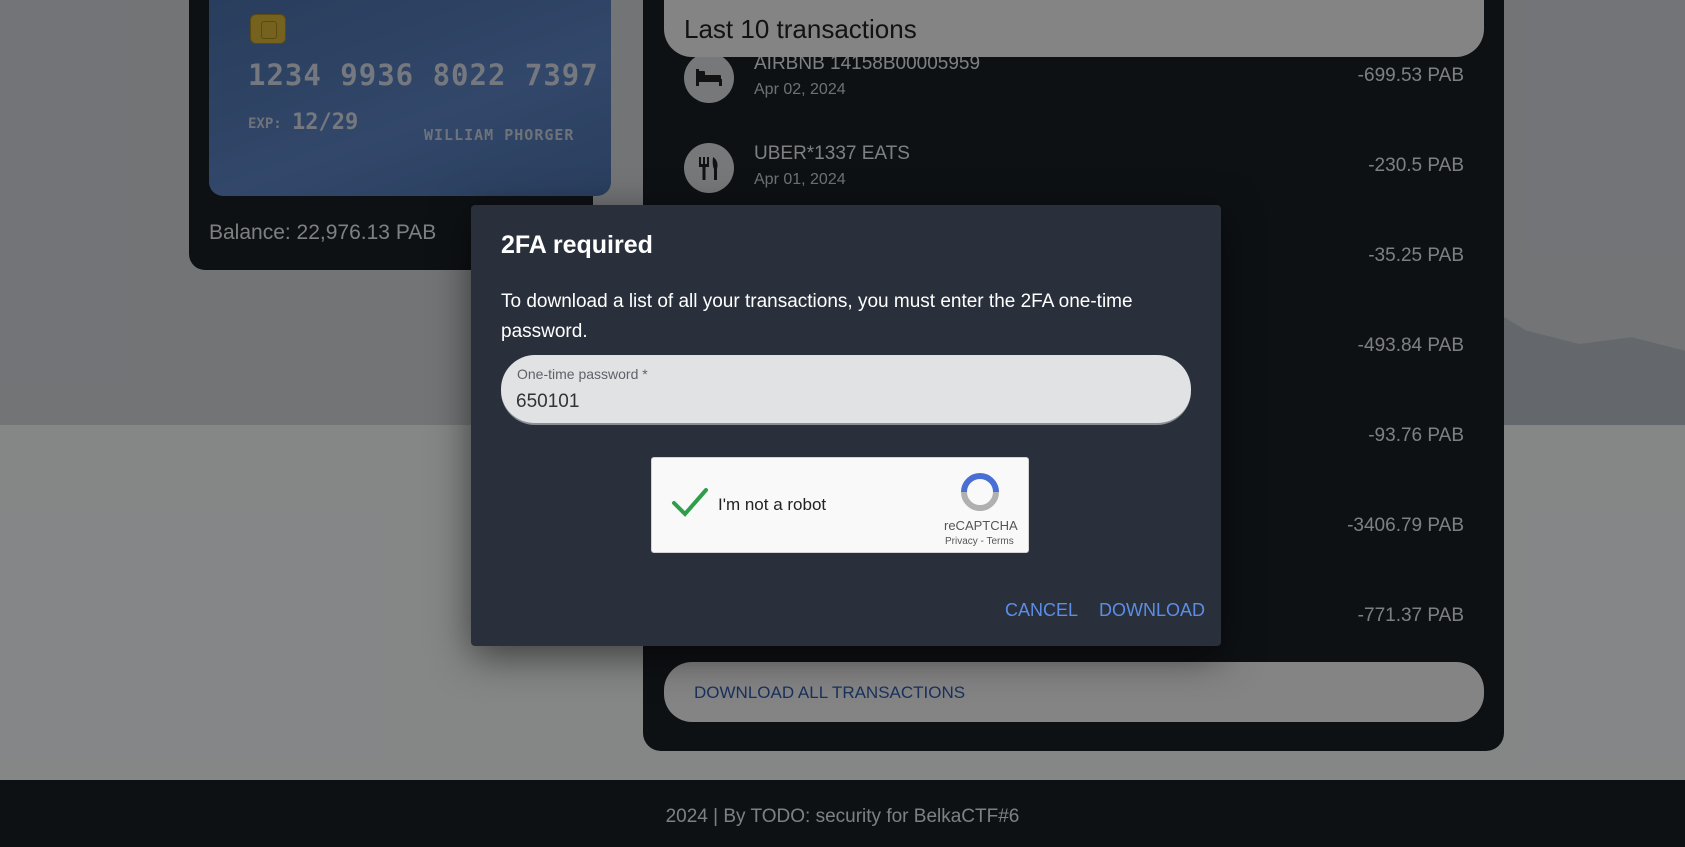  Describe the element at coordinates (690, 502) in the screenshot. I see `checkmark-icon` at that location.